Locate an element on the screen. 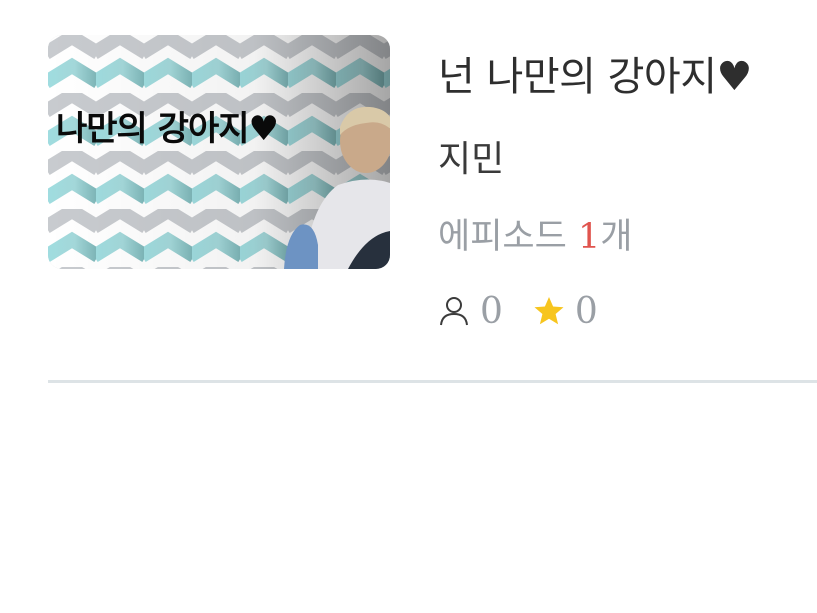 The width and height of the screenshot is (817, 613). views-count: 0 is located at coordinates (491, 311).